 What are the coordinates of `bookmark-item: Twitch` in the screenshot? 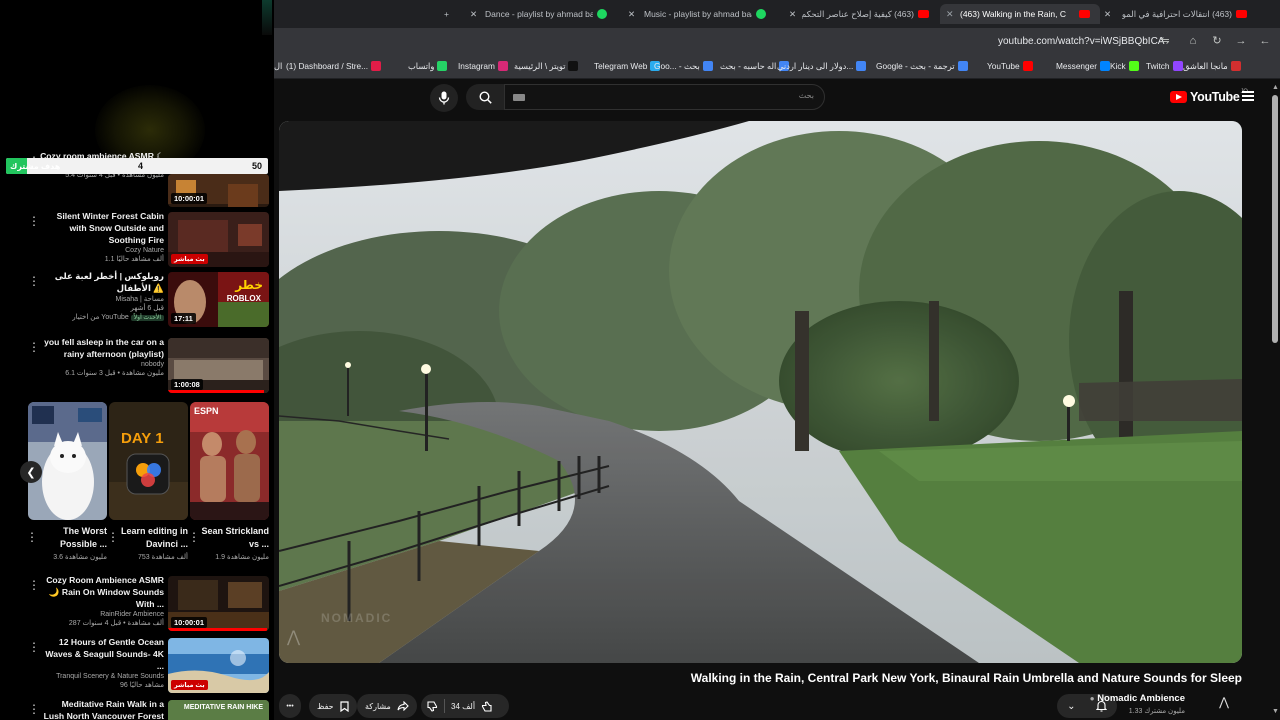 It's located at (1164, 66).